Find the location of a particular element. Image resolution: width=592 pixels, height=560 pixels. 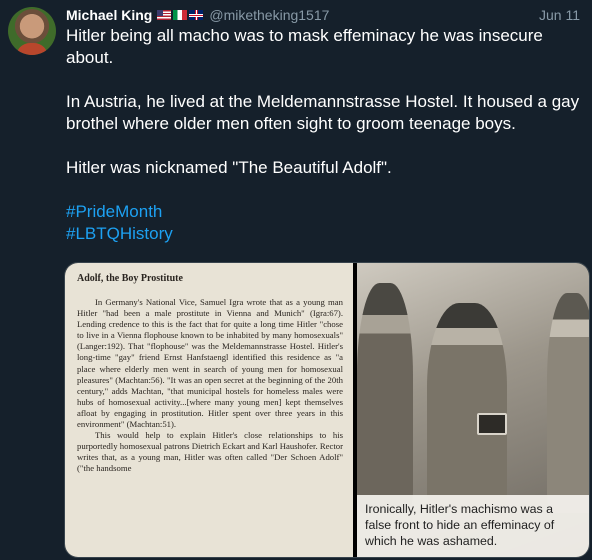

tweet-date: Jun 11 is located at coordinates (559, 15).